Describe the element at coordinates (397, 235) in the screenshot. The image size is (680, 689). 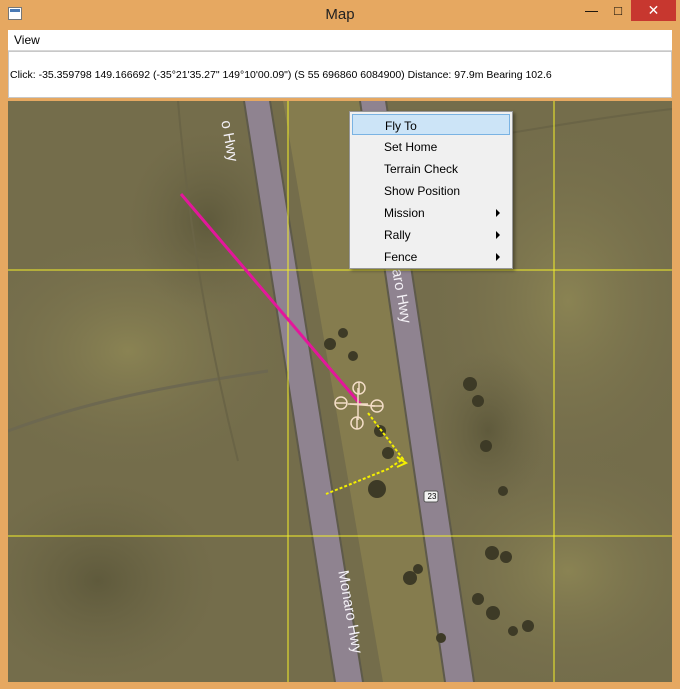
I see `rally-label: Rally` at that location.